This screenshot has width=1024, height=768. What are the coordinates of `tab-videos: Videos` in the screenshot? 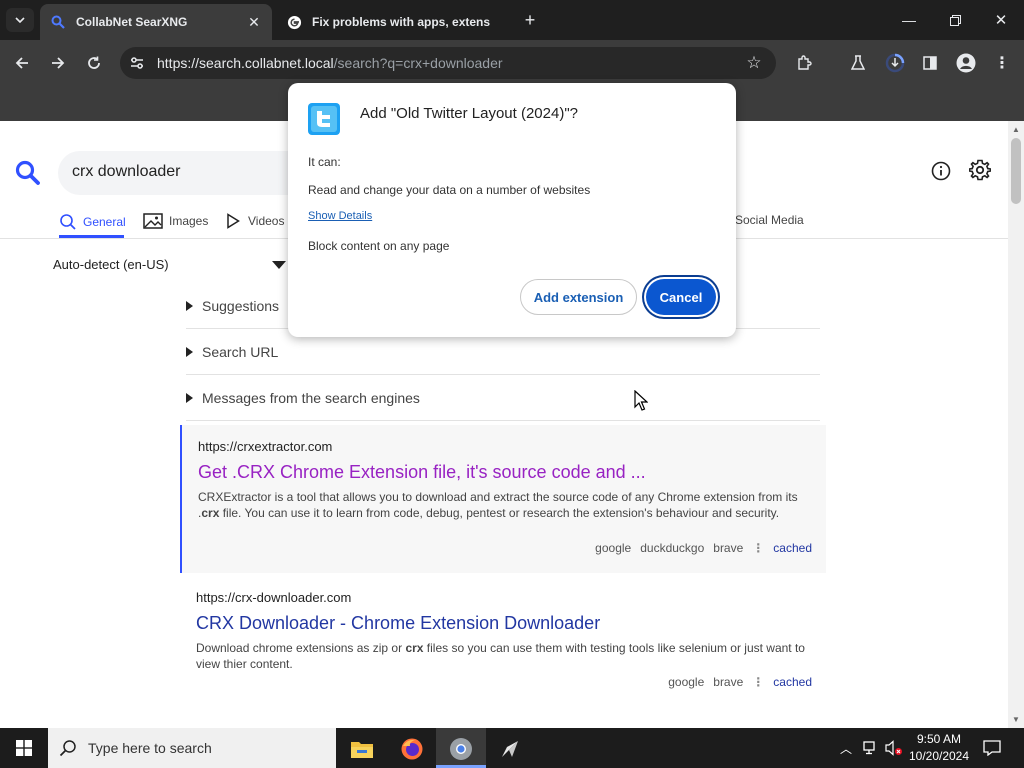 It's located at (255, 221).